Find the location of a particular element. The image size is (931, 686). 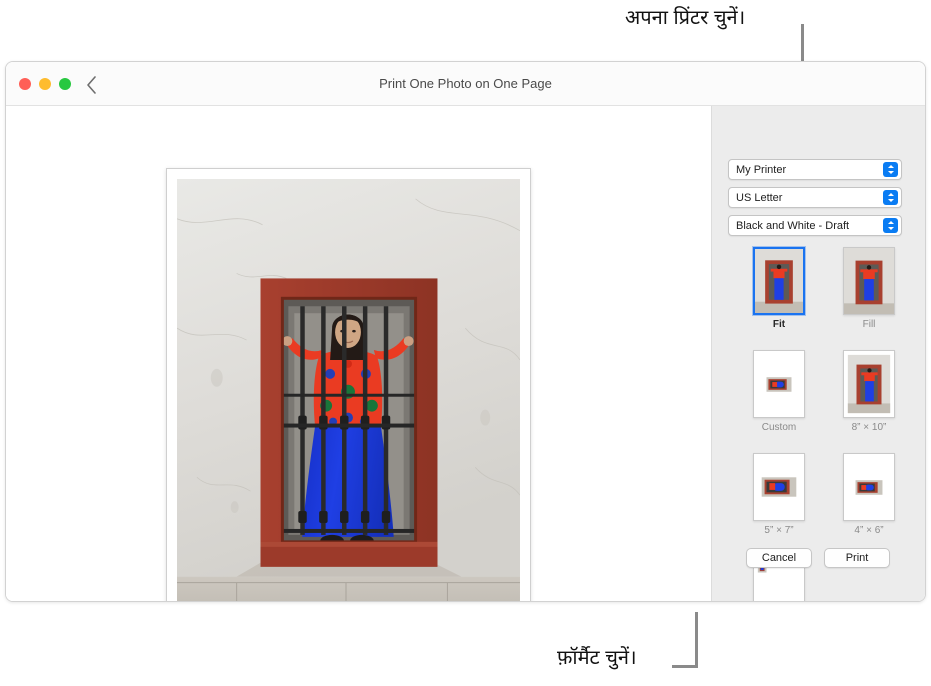

quality-popup: Black and White - Draft is located at coordinates (815, 225).